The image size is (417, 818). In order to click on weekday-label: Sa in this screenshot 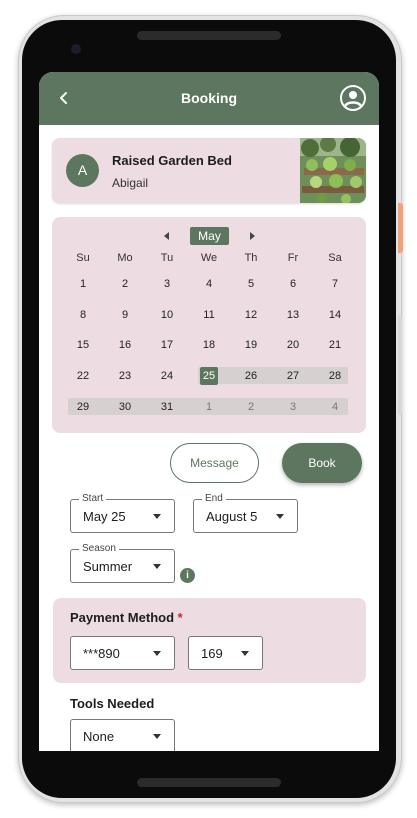, I will do `click(335, 258)`.